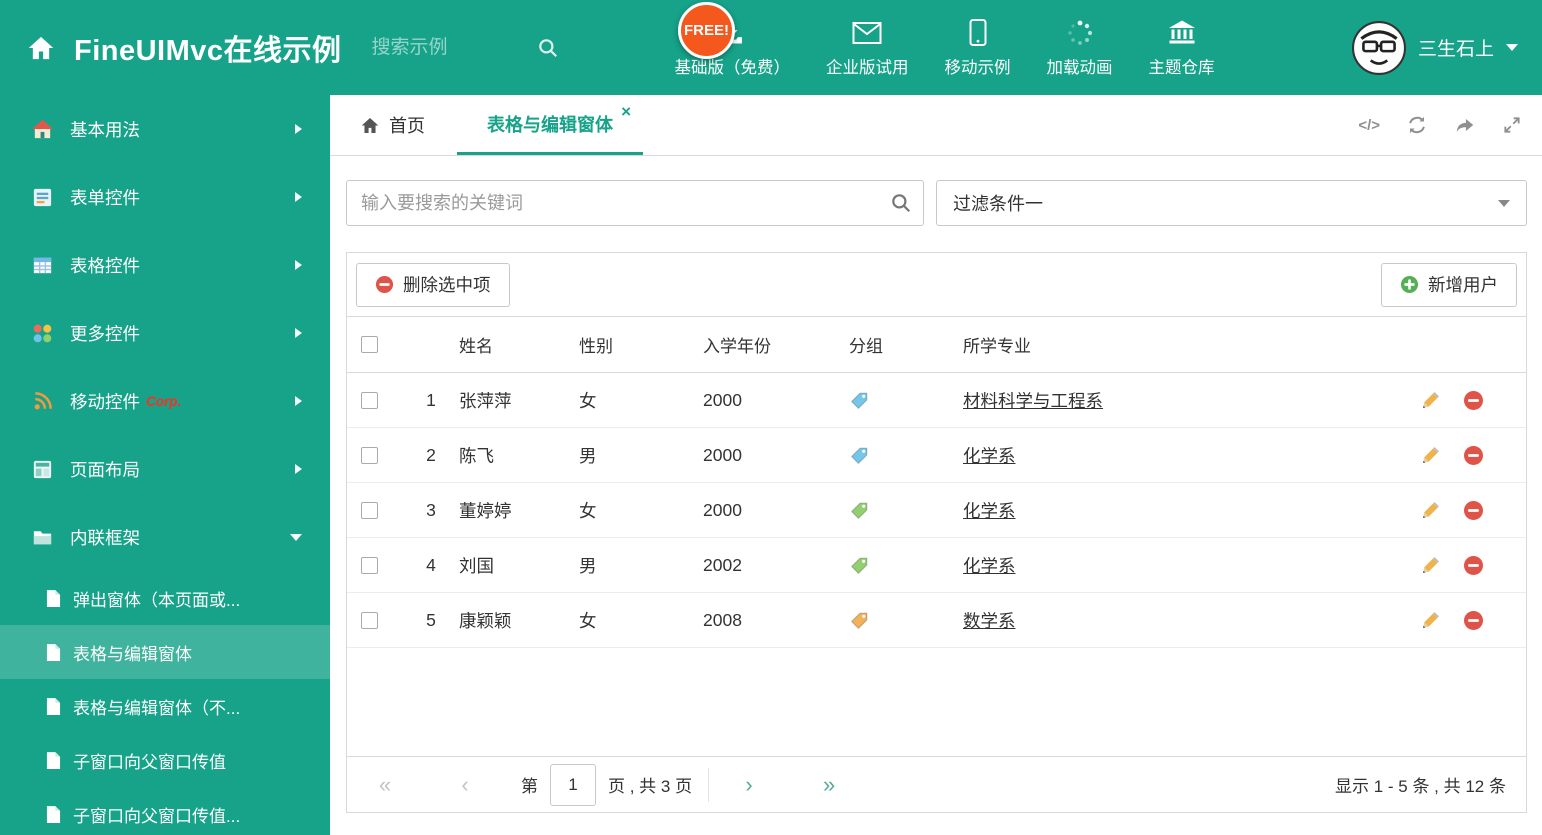 The width and height of the screenshot is (1542, 835). I want to click on user-menu: 三生石上, so click(1434, 47).